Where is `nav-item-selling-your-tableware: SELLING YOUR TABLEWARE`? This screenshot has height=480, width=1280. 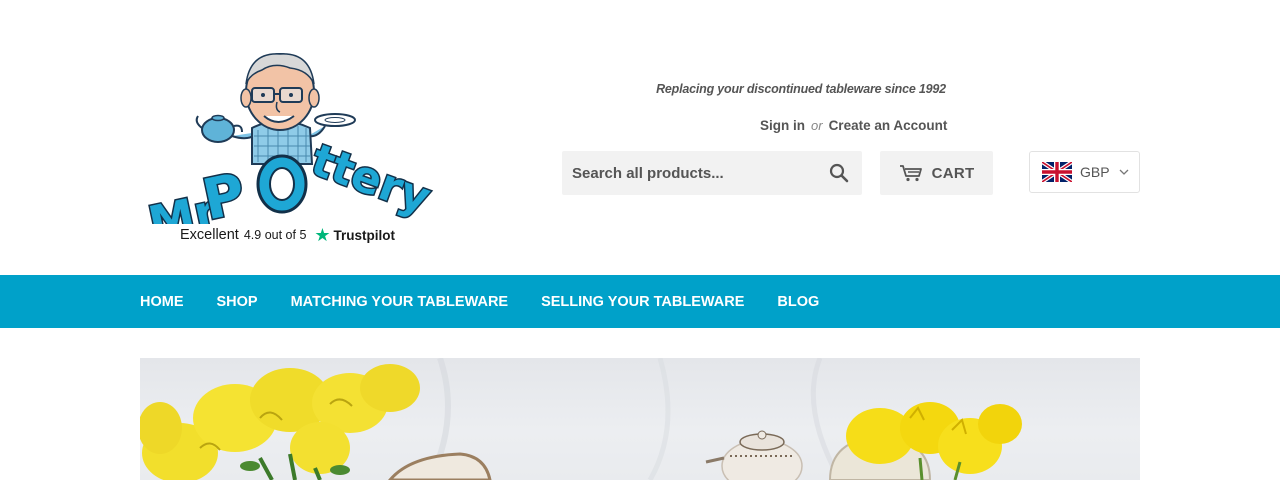
nav-item-selling-your-tableware: SELLING YOUR TABLEWARE is located at coordinates (642, 302).